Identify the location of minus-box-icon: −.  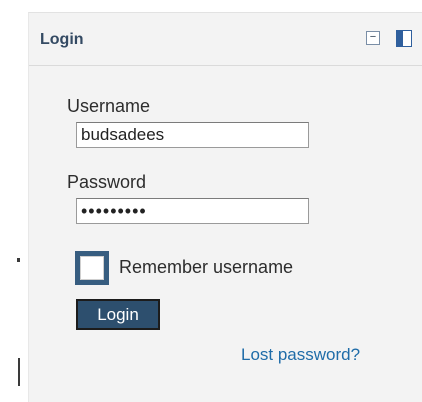
(373, 38).